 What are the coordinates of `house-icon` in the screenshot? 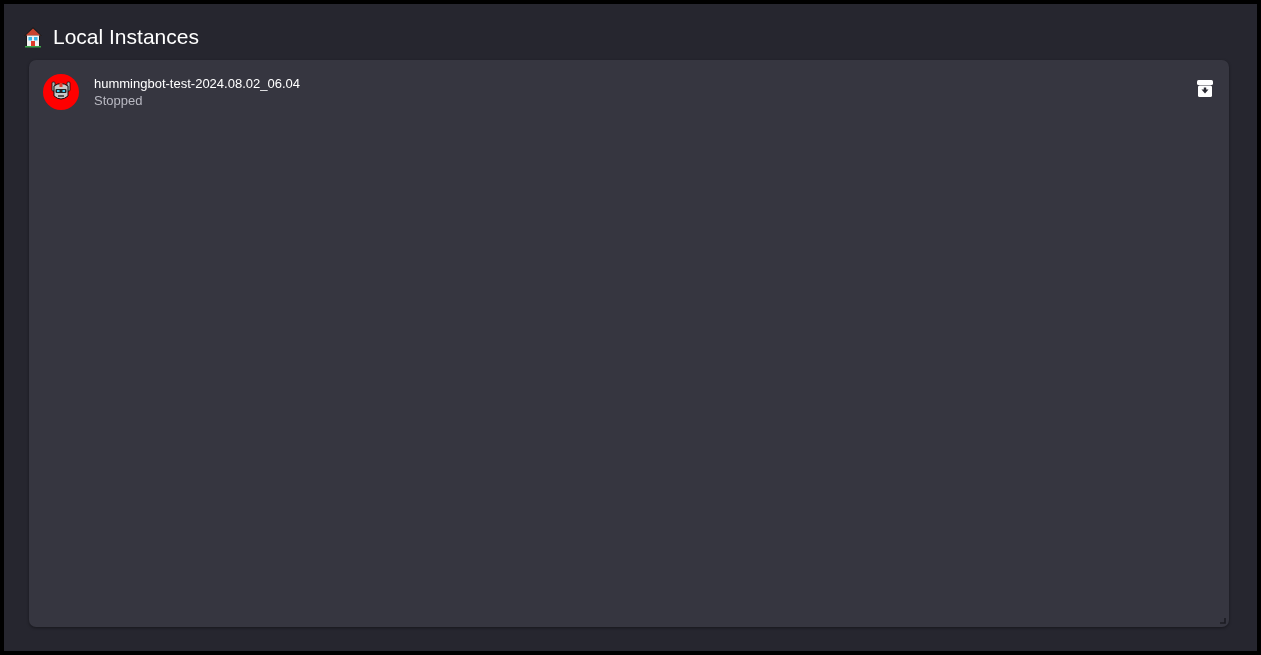 It's located at (33, 37).